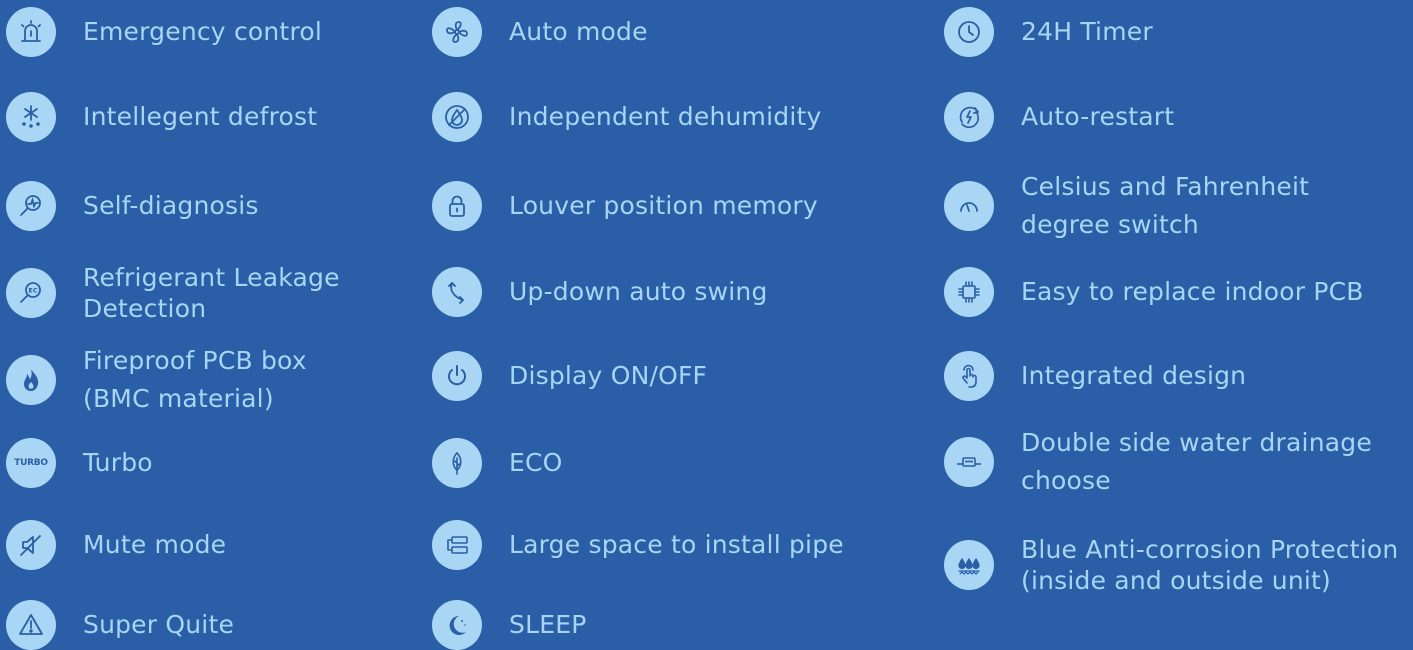 This screenshot has height=650, width=1413. I want to click on ec-magnifier-icon: EC, so click(31, 293).